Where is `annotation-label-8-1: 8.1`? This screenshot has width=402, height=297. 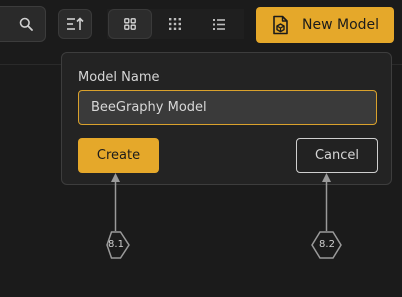
annotation-label-8-1: 8.1 is located at coordinates (116, 244).